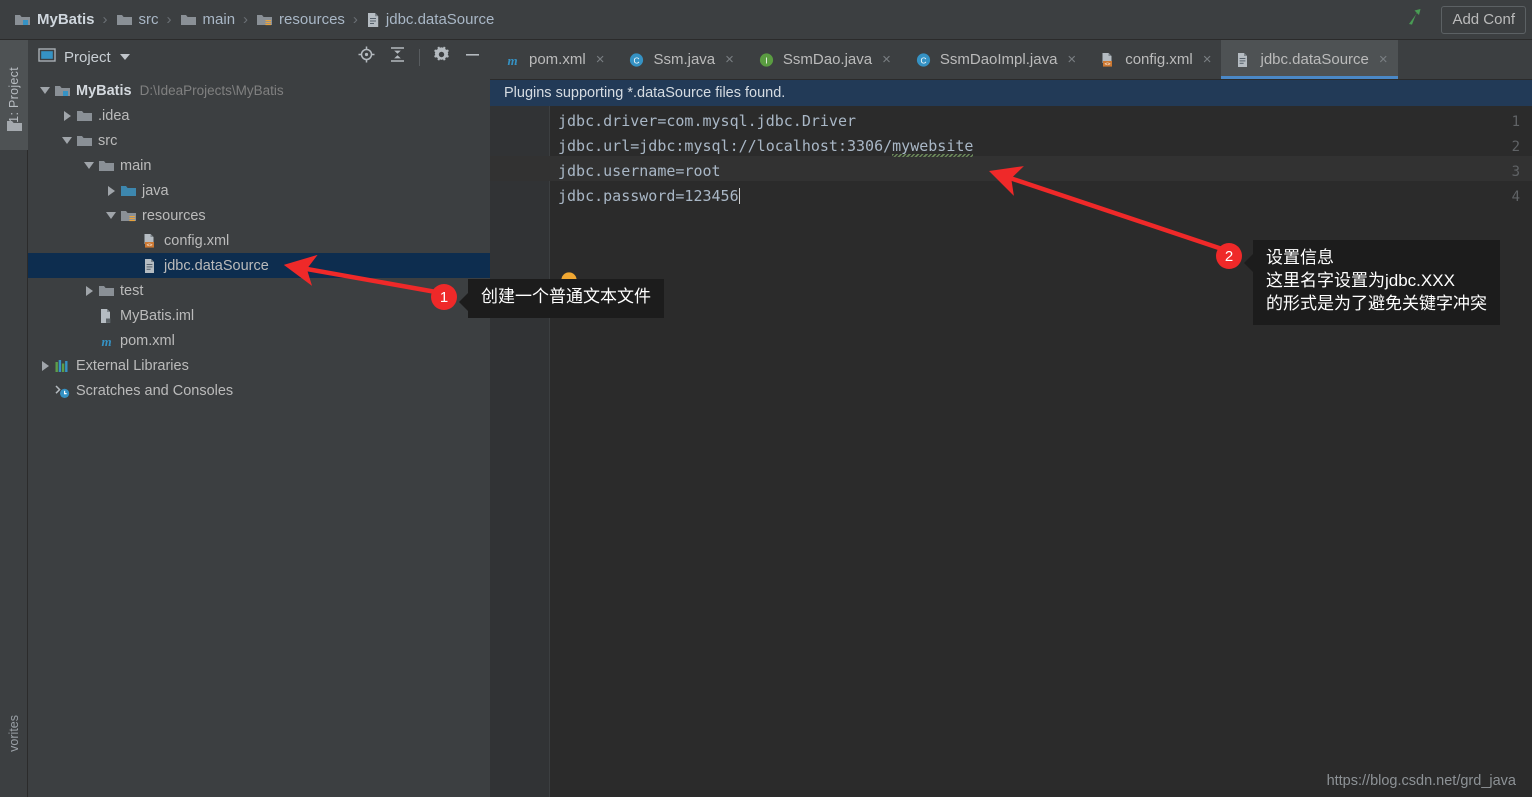 This screenshot has height=797, width=1532. Describe the element at coordinates (14, 95) in the screenshot. I see `sidebar-tab-project-label: 1: Project` at that location.